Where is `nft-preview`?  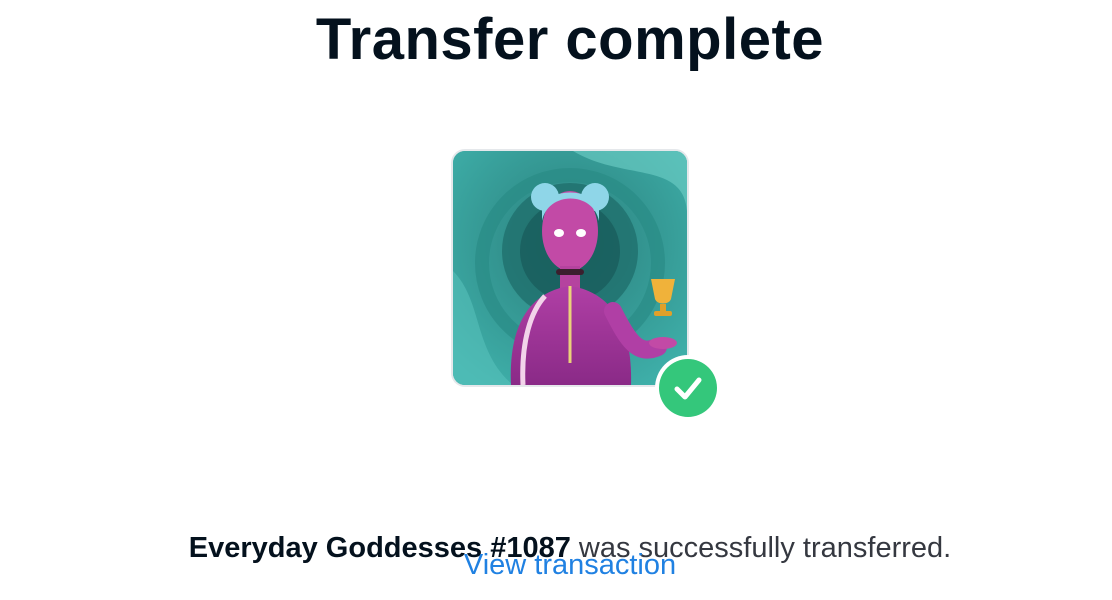
nft-preview is located at coordinates (586, 285).